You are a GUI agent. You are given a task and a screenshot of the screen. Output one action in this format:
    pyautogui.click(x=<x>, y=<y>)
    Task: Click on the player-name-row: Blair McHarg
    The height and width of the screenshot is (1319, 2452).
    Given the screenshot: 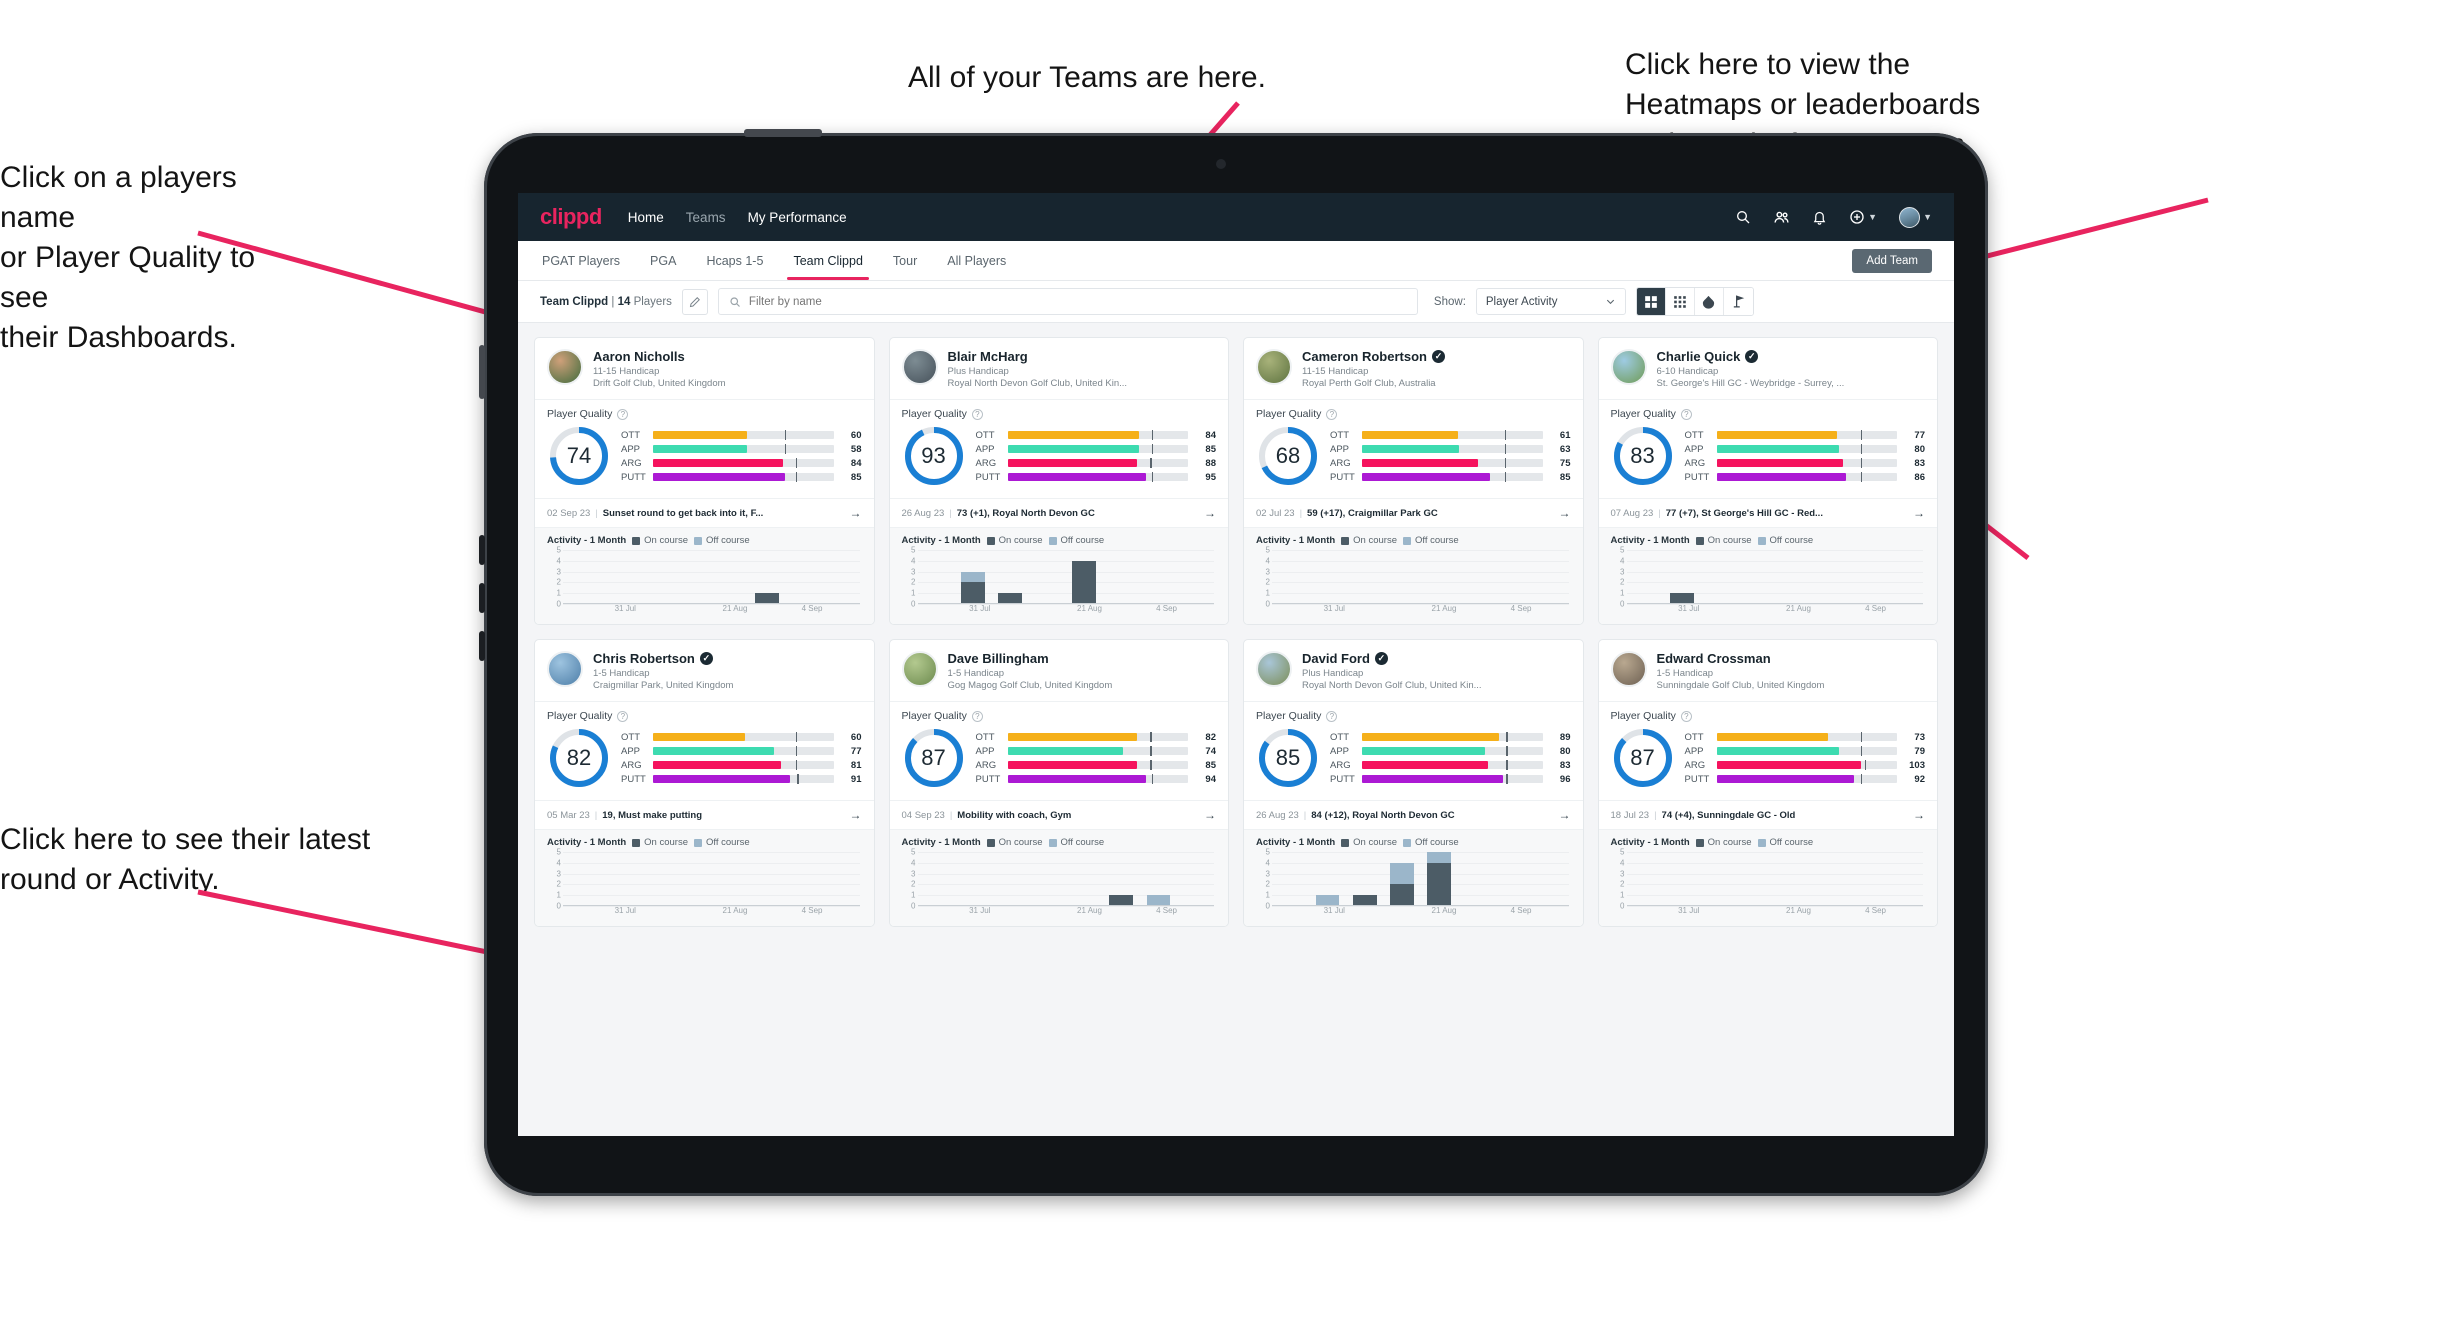 What is the action you would take?
    pyautogui.click(x=1038, y=356)
    